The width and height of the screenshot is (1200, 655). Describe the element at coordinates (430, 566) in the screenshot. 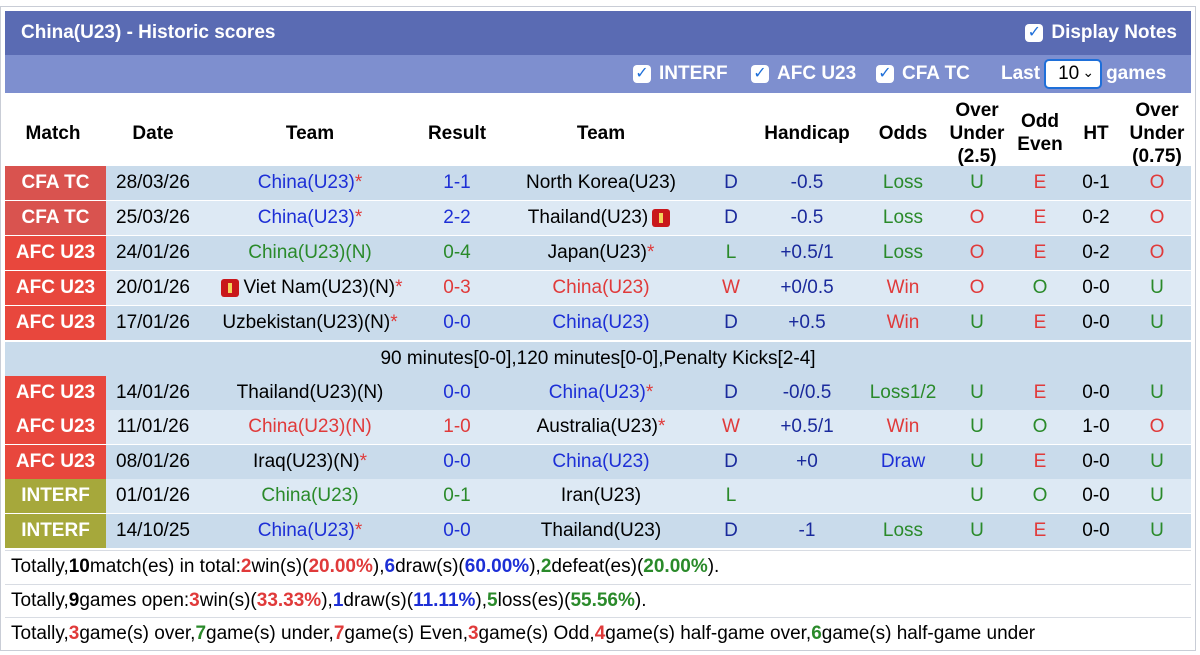

I see `summary-text: draw(s)(` at that location.